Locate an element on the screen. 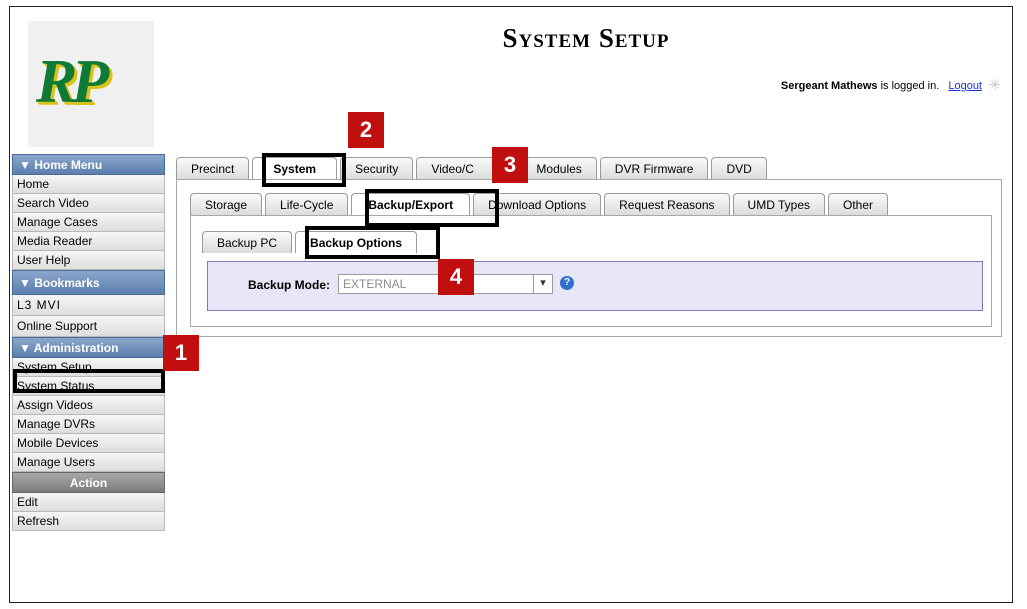  tab-backup-pc: Backup PC is located at coordinates (247, 242).